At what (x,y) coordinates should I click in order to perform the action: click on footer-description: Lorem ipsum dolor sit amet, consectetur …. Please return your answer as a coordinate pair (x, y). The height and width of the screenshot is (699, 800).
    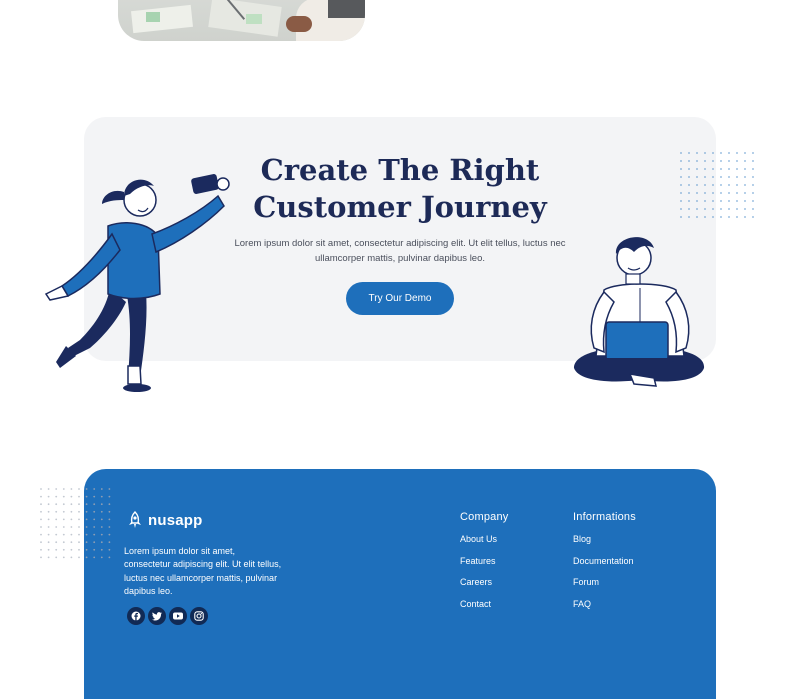
    Looking at the image, I should click on (203, 571).